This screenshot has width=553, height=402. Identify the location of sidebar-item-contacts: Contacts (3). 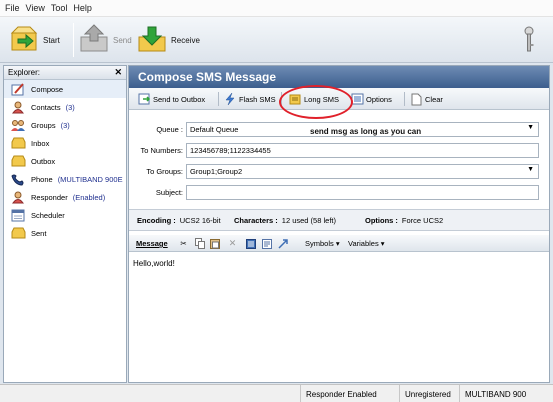
(65, 107).